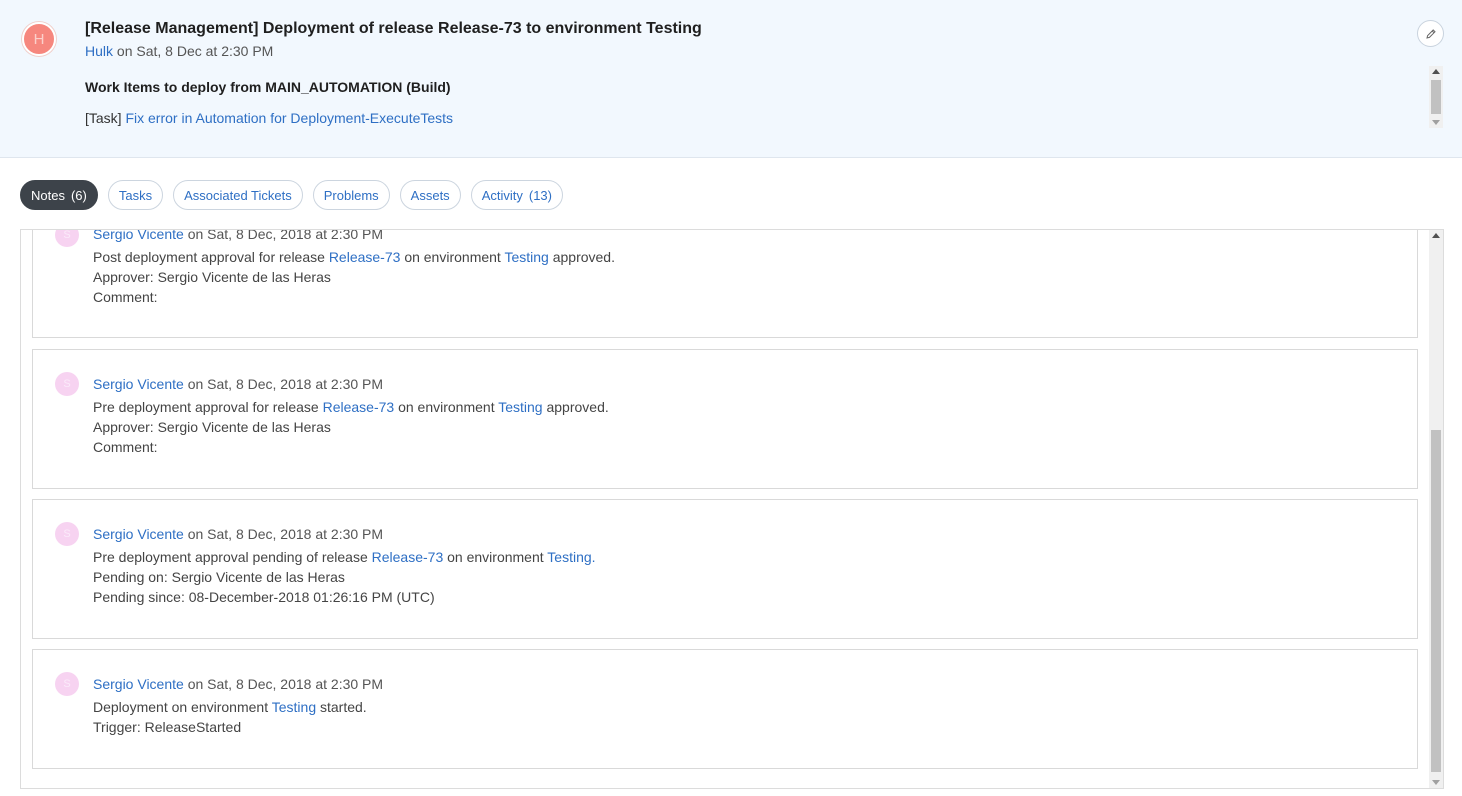  Describe the element at coordinates (59, 195) in the screenshot. I see `tab-notes: Notes (6)` at that location.